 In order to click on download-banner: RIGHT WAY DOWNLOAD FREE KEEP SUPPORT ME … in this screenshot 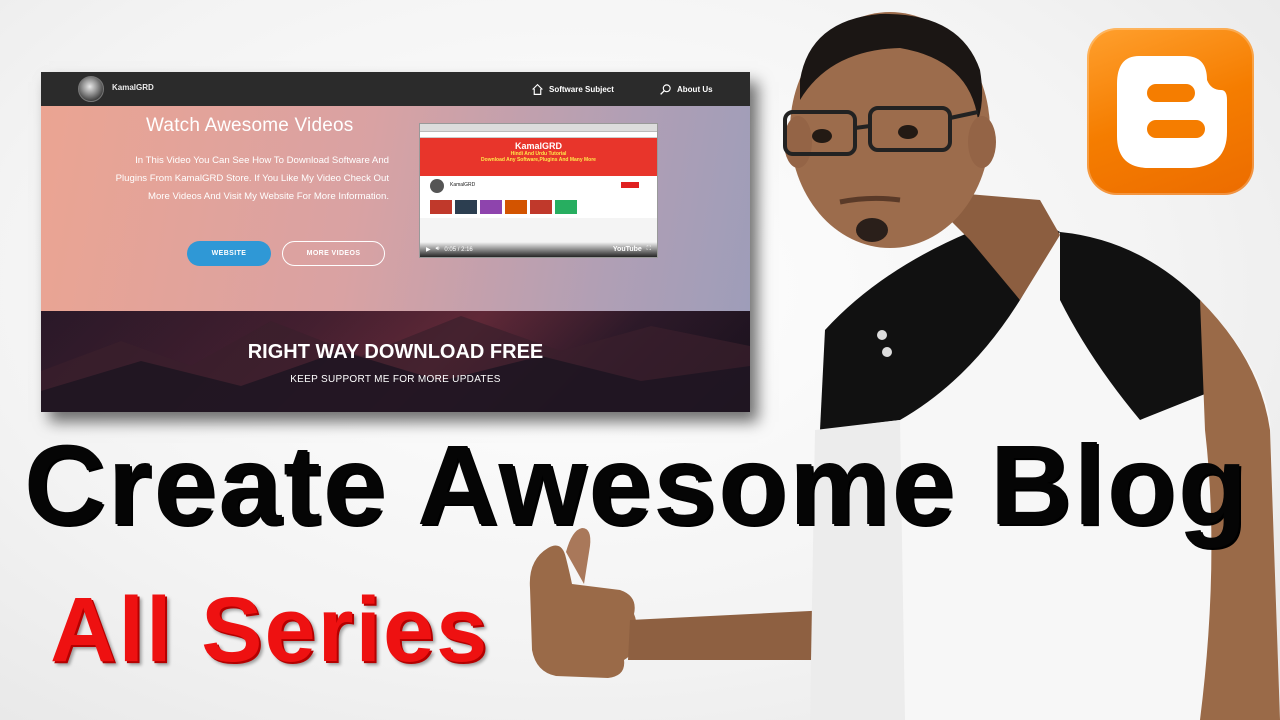, I will do `click(395, 361)`.